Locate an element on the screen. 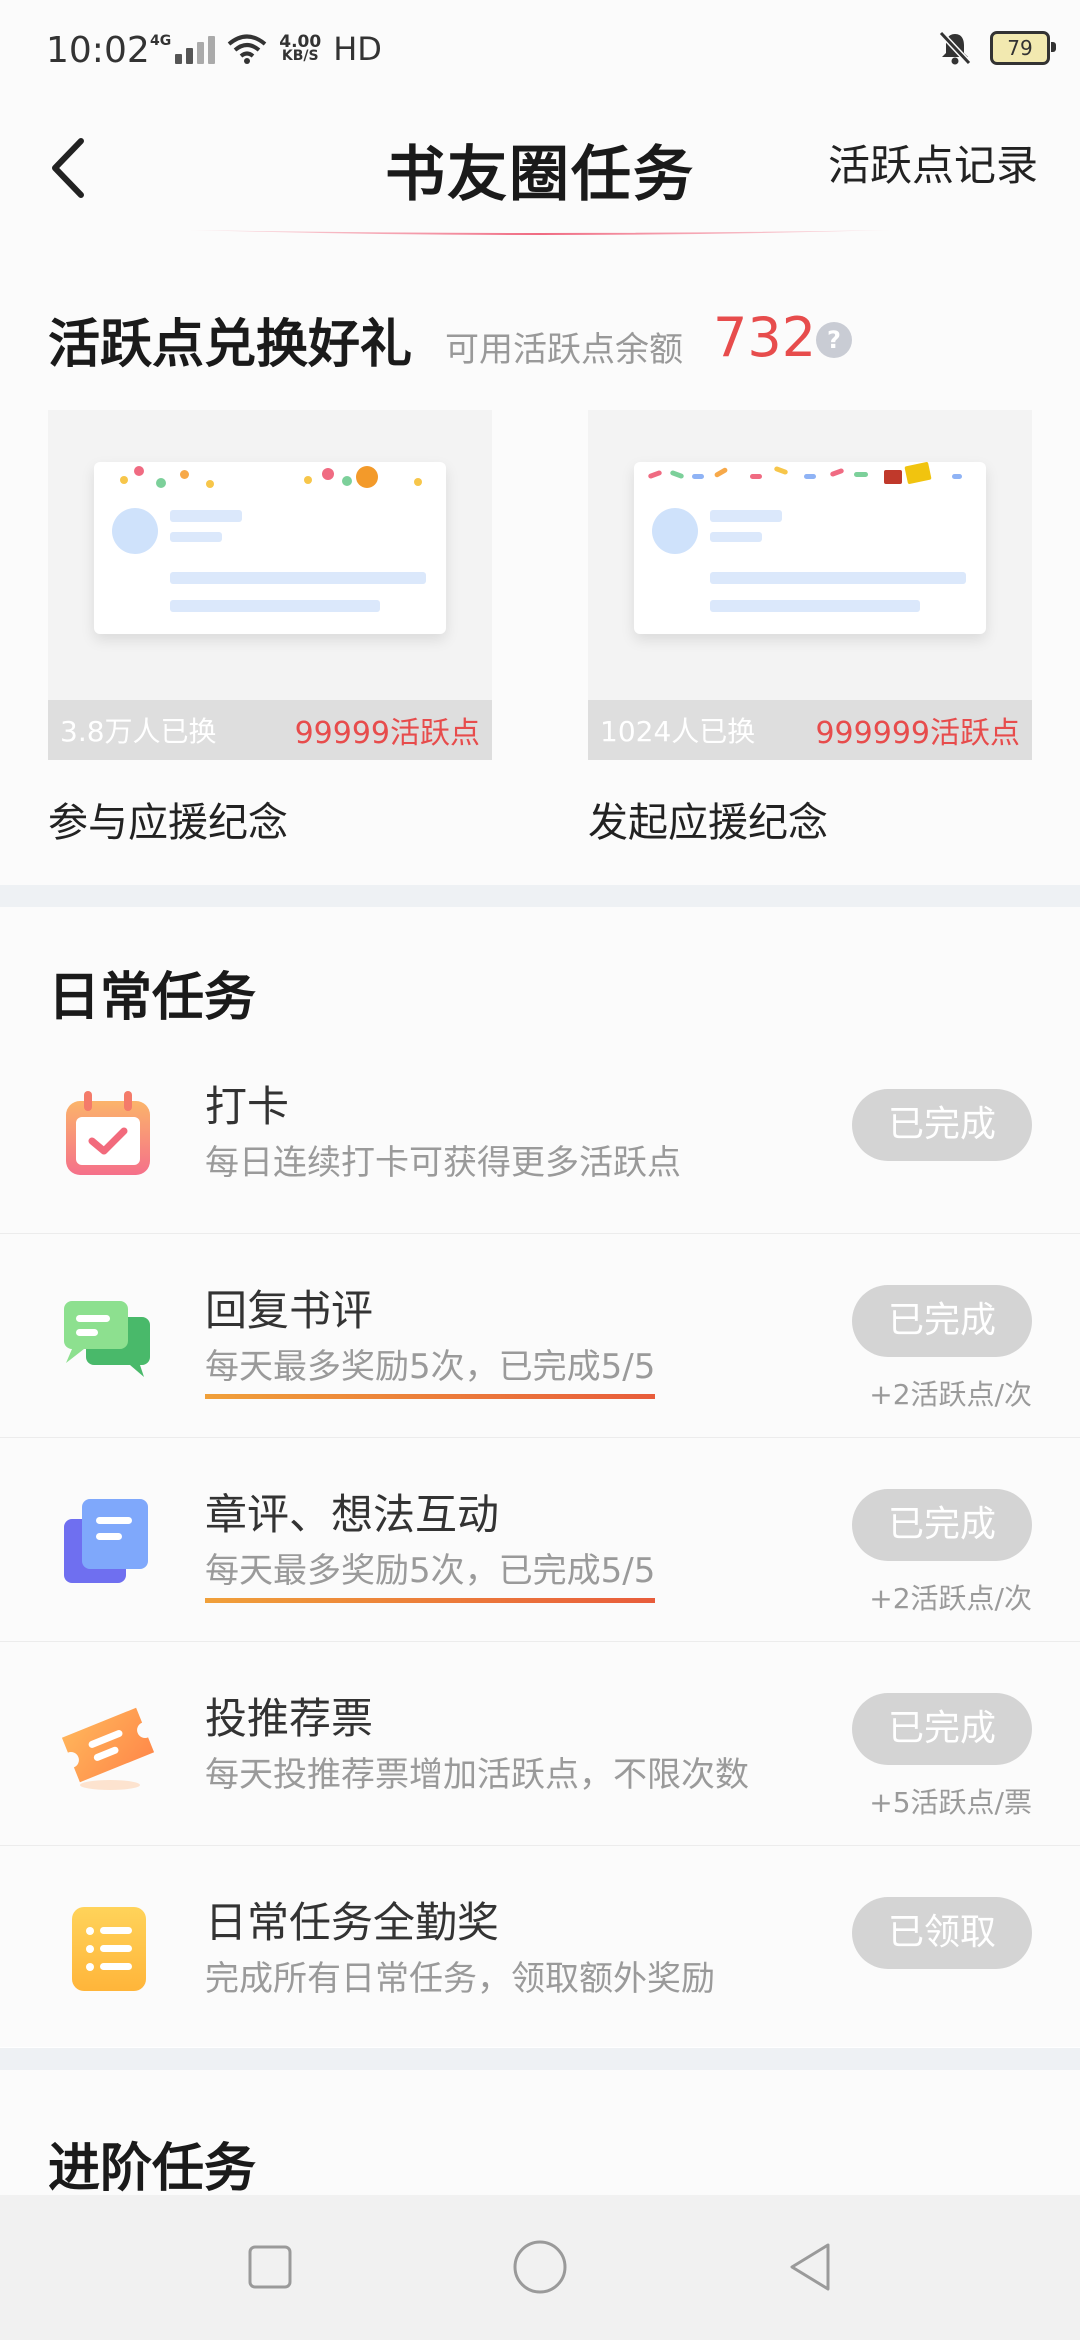 The image size is (1080, 2340). system-nav-bar is located at coordinates (540, 2267).